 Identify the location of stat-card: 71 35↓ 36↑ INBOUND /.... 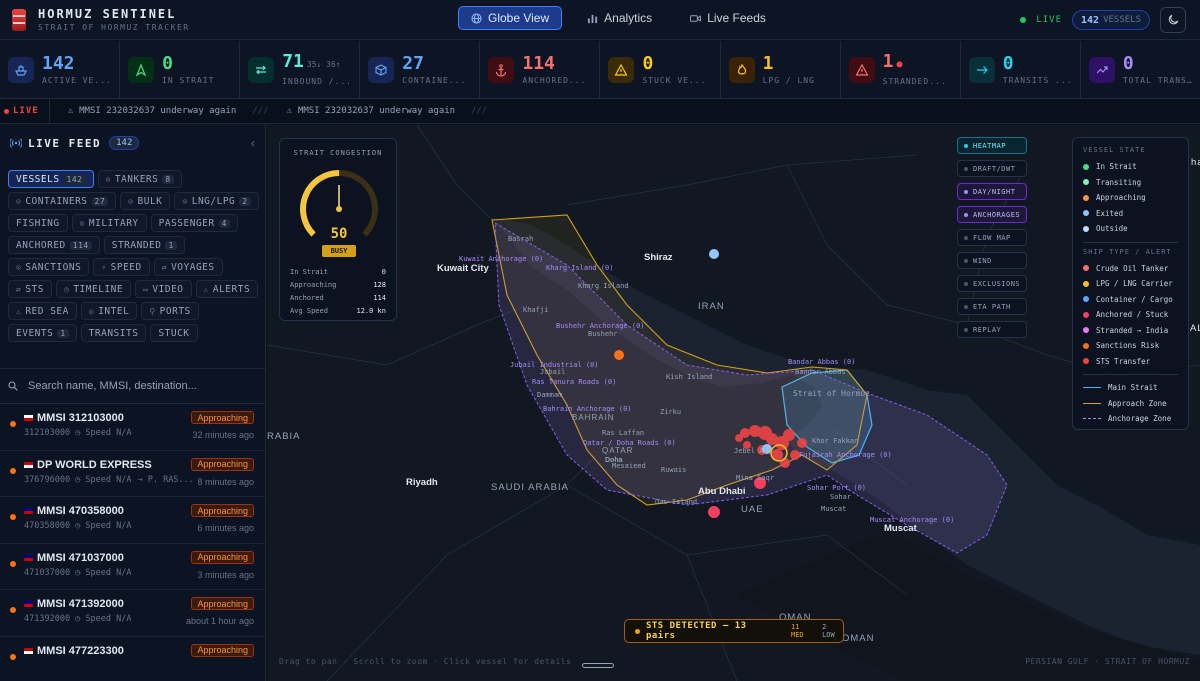
(300, 69).